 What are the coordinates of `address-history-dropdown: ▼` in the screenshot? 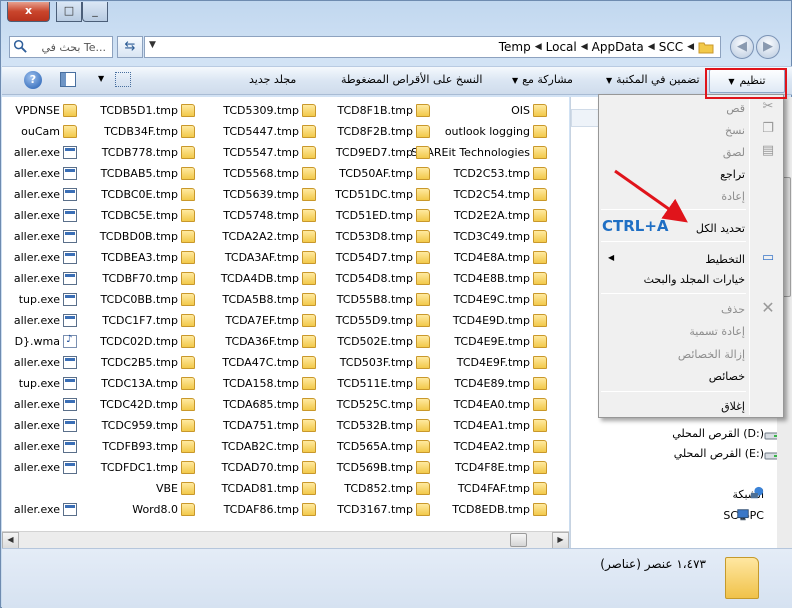 It's located at (152, 45).